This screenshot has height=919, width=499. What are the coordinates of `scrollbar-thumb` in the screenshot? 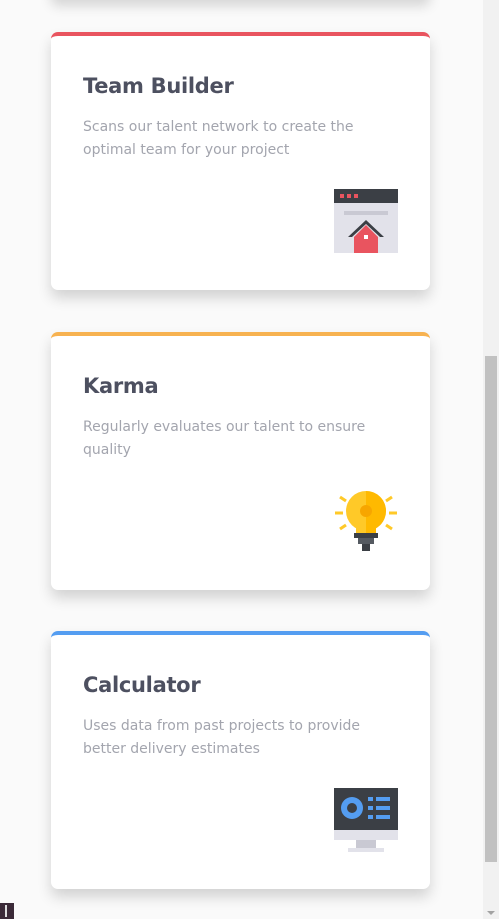 It's located at (491, 609).